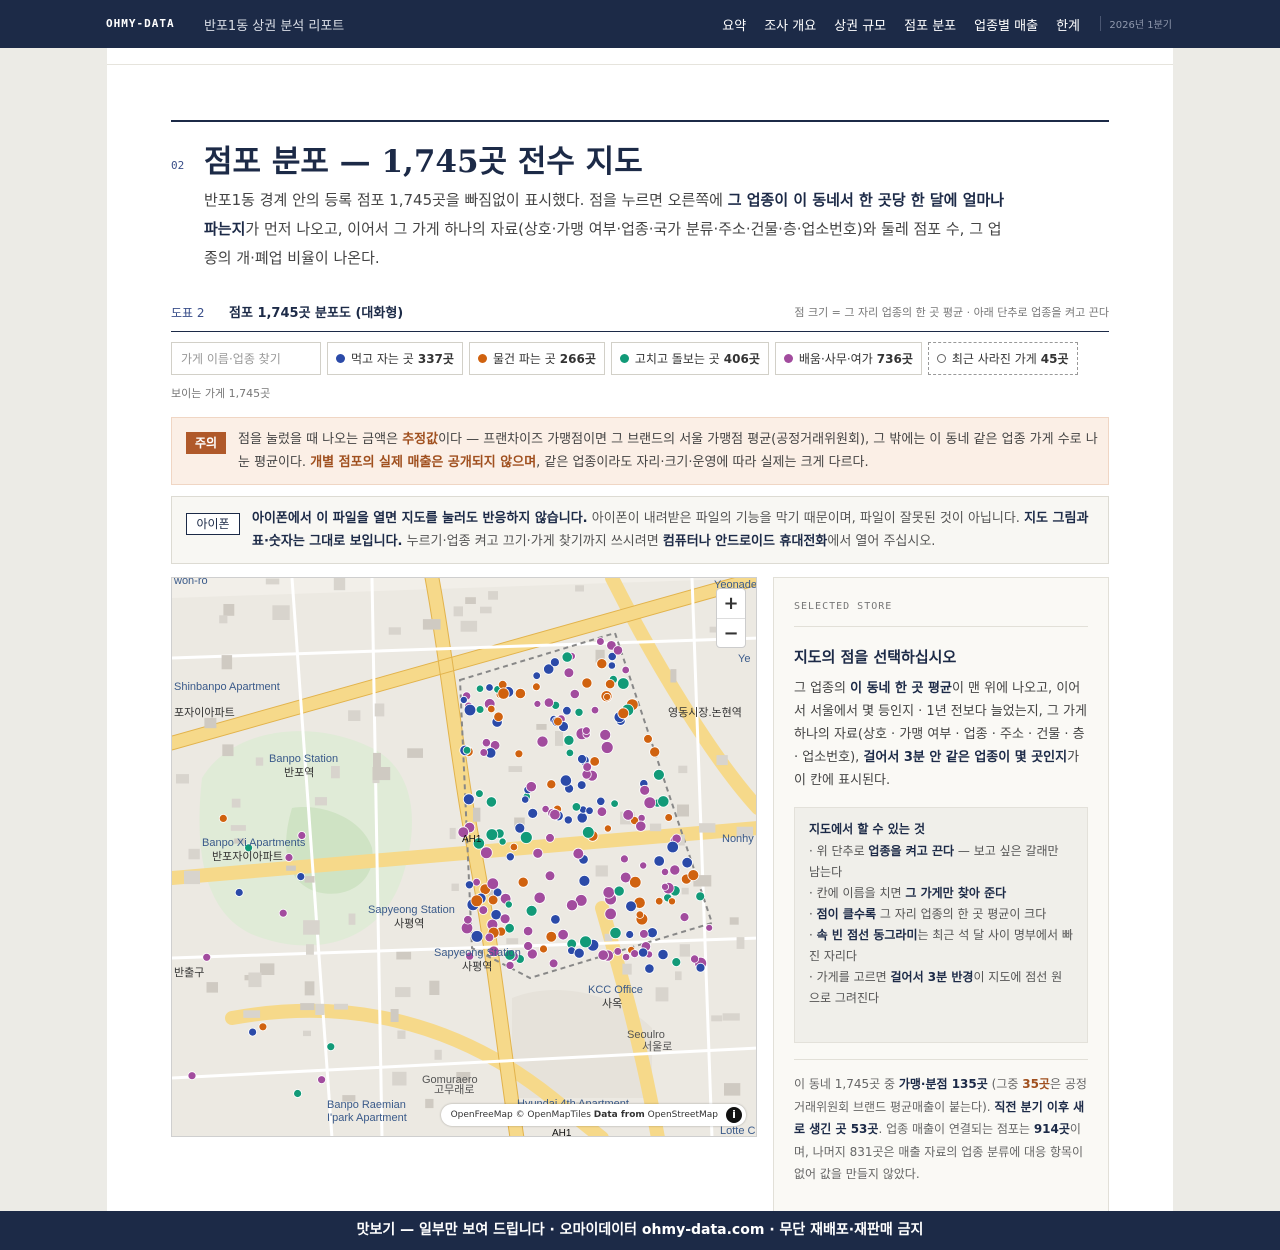  What do you see at coordinates (246, 358) in the screenshot?
I see `store-search-input` at bounding box center [246, 358].